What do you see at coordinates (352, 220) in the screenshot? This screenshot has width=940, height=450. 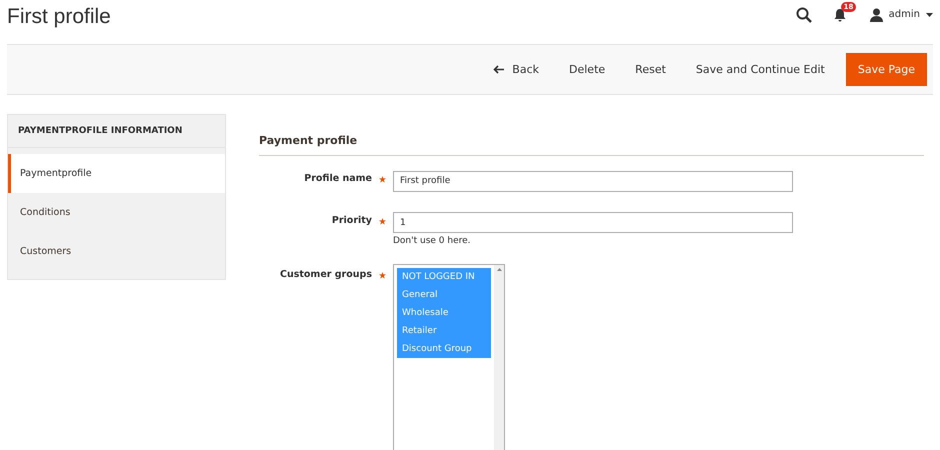 I see `field-label: Priority` at bounding box center [352, 220].